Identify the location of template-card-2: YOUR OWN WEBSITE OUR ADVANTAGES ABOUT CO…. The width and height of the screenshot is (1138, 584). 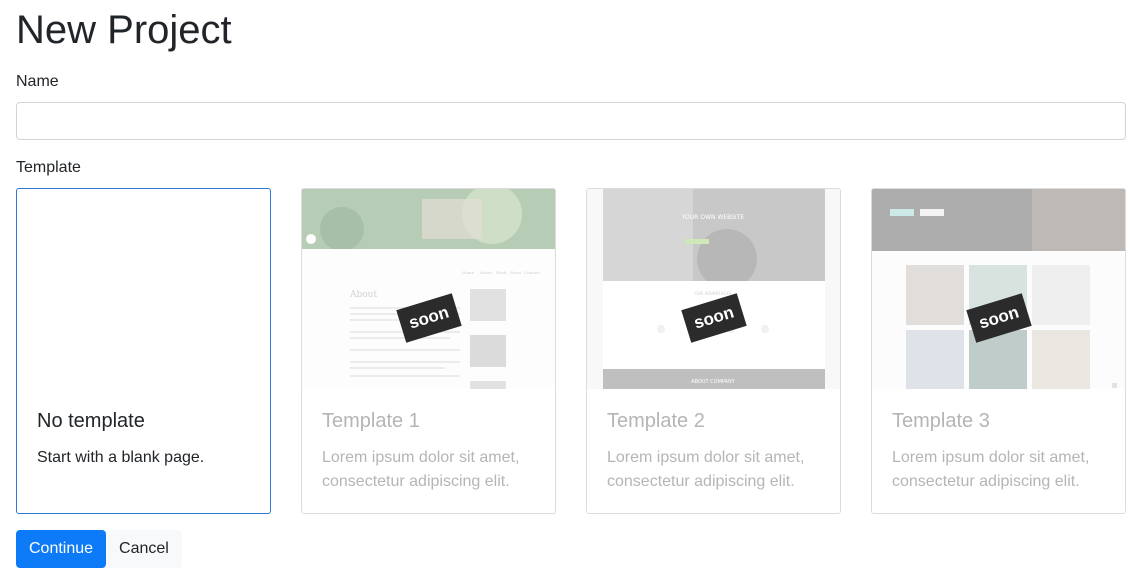
(713, 351).